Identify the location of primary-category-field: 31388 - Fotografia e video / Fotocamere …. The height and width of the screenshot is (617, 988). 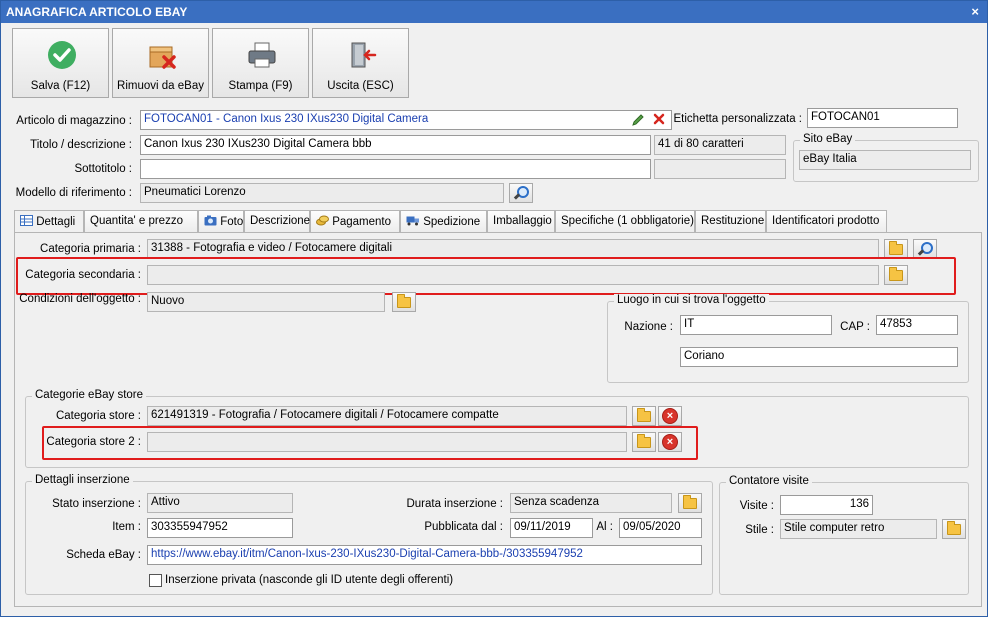
(513, 249).